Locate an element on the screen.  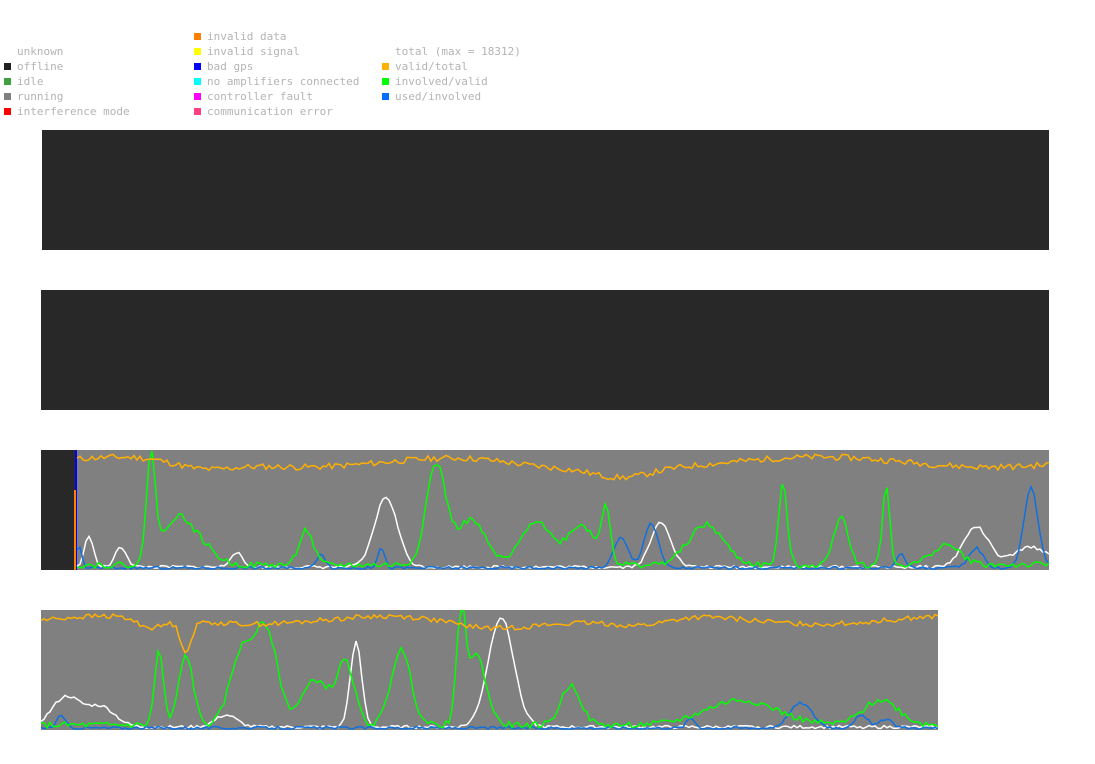
legend-label: total (max = 18312) is located at coordinates (458, 51).